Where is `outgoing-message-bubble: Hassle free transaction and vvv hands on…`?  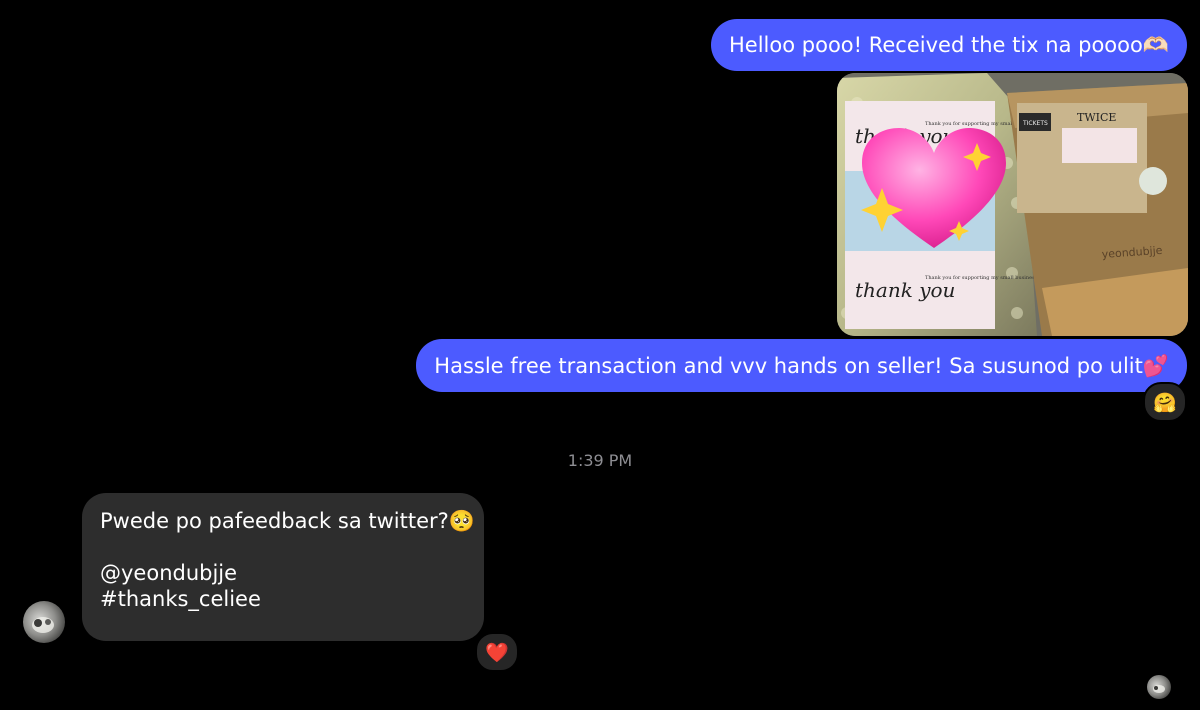 outgoing-message-bubble: Hassle free transaction and vvv hands on… is located at coordinates (801, 365).